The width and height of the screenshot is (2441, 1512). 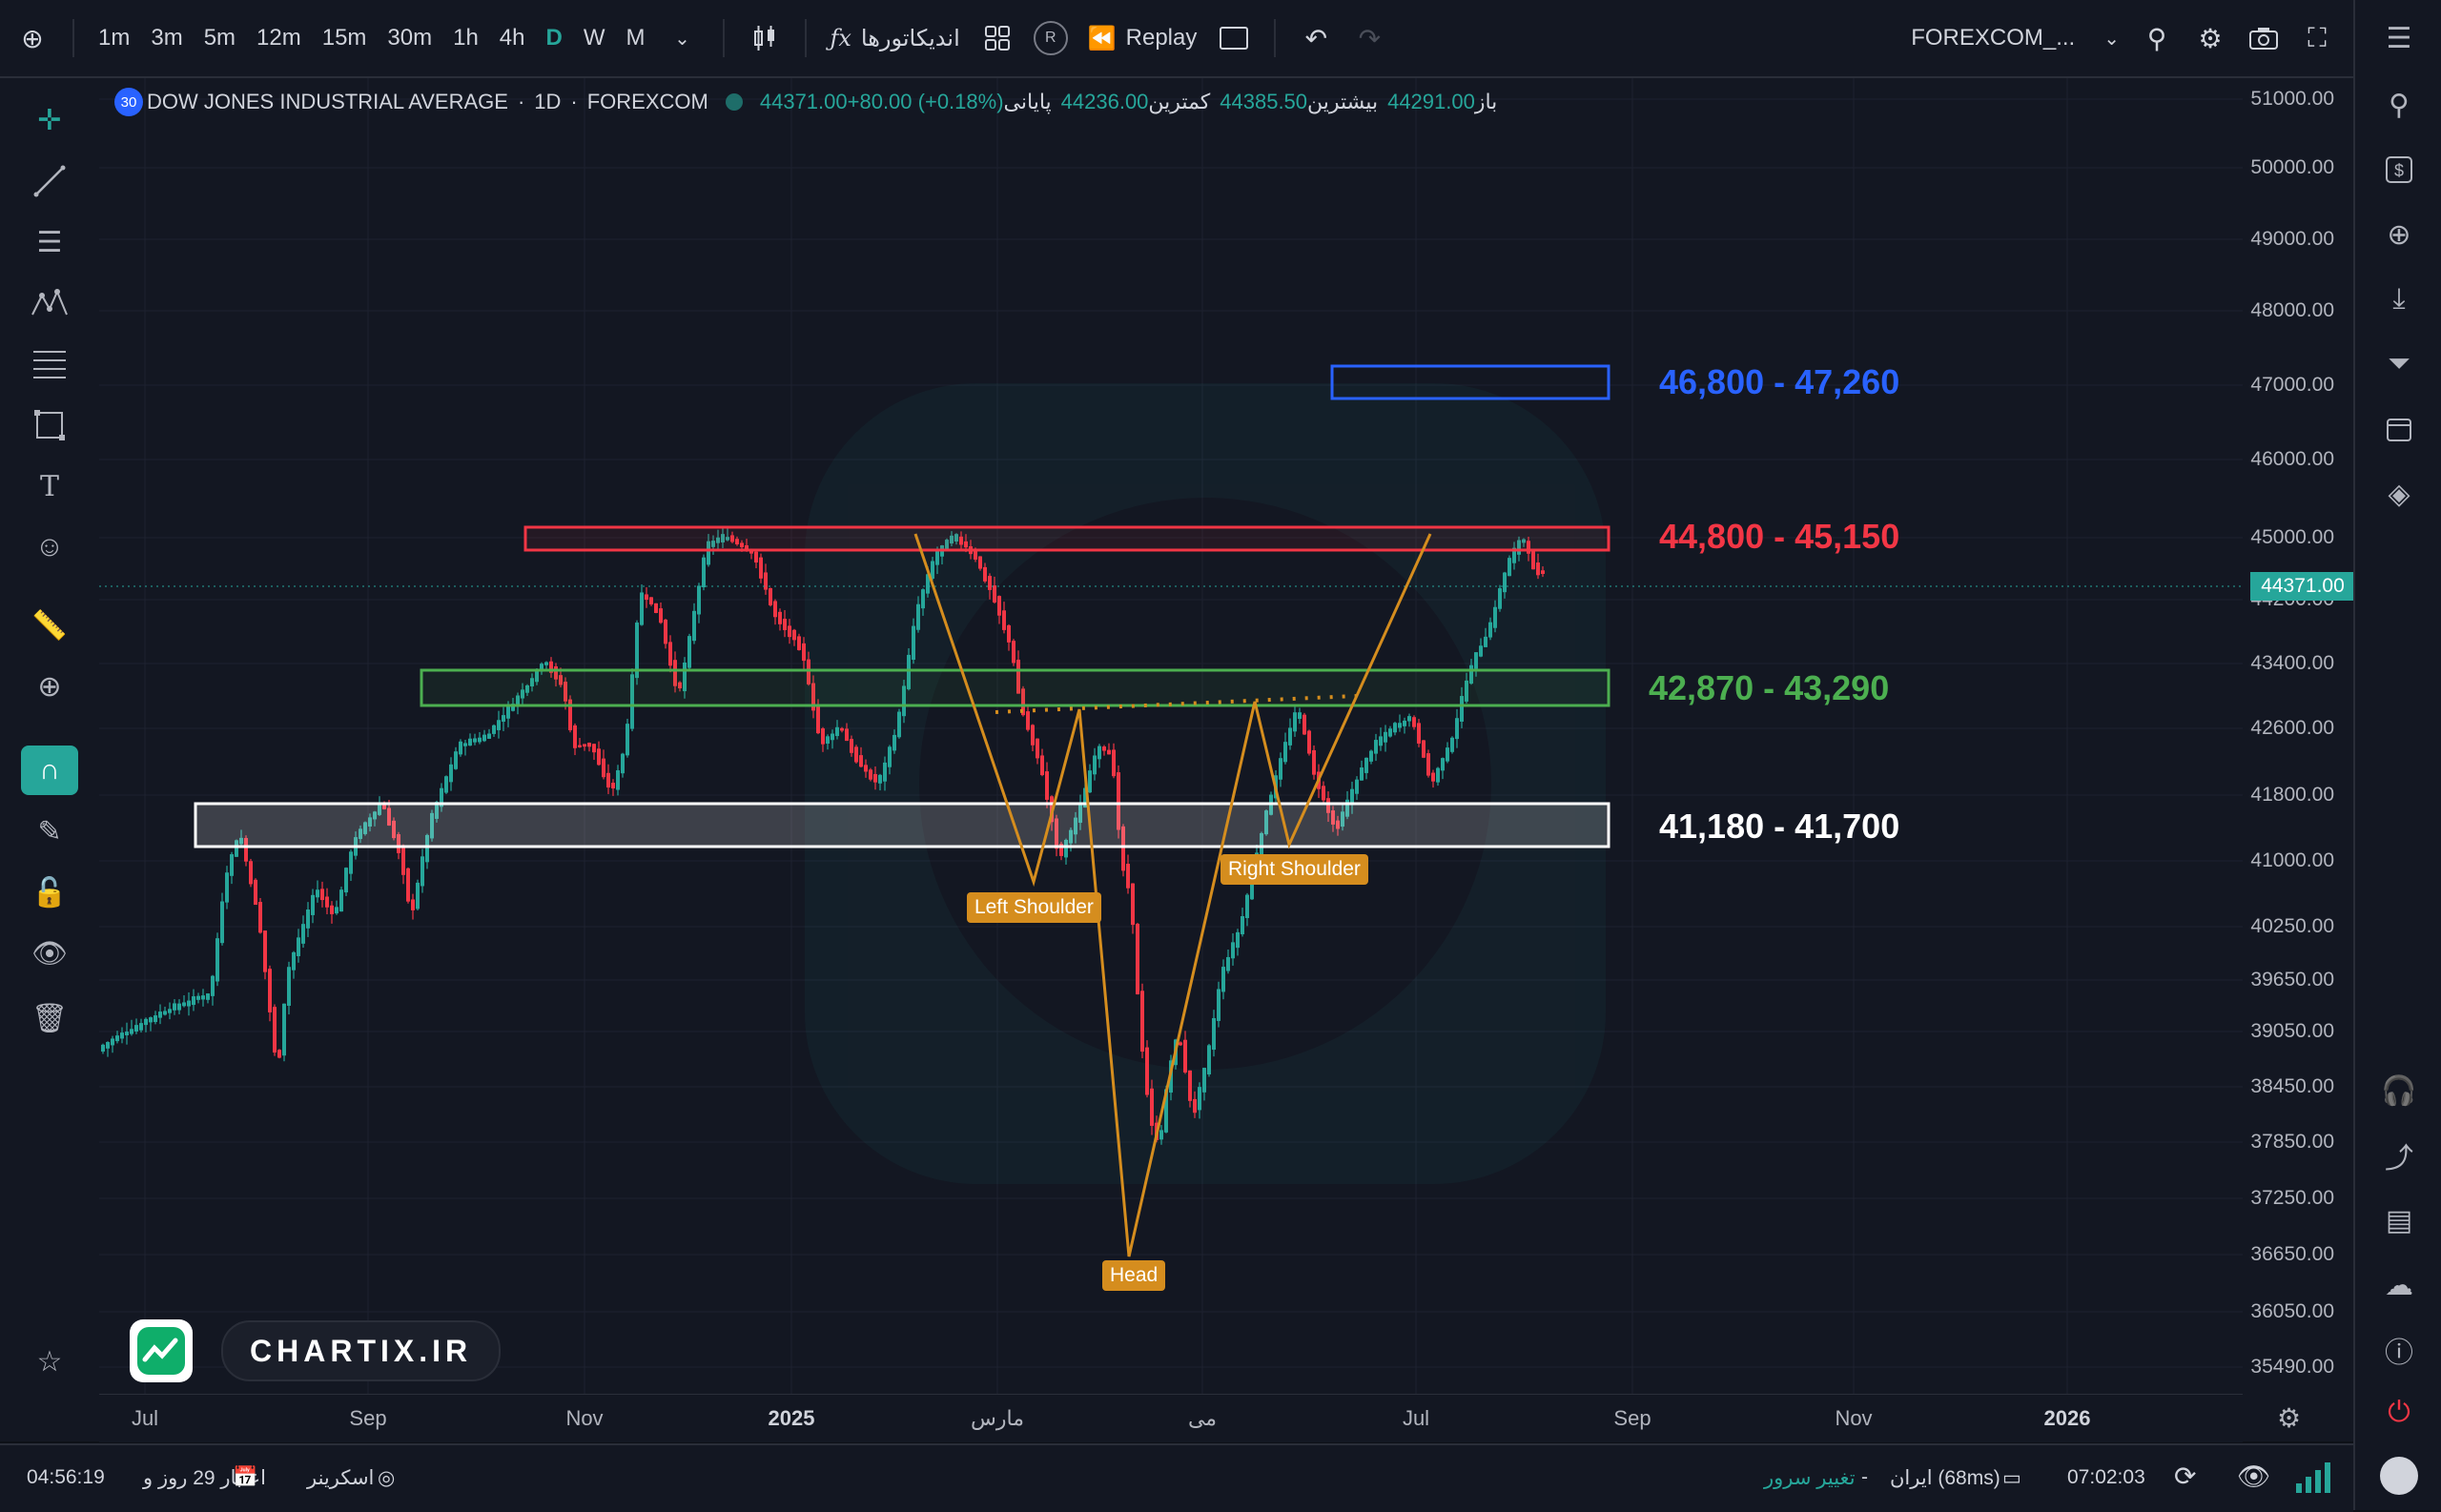 What do you see at coordinates (1142, 38) in the screenshot?
I see `replay-button: ⏪ Replay` at bounding box center [1142, 38].